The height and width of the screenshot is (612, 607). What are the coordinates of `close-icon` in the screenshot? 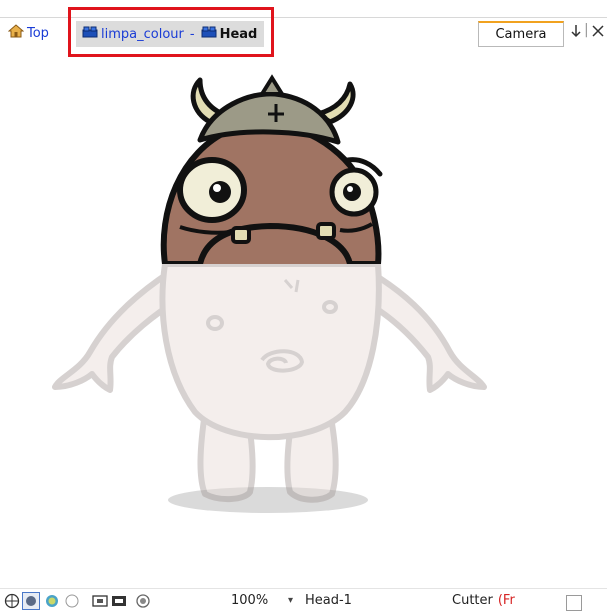 It's located at (598, 33).